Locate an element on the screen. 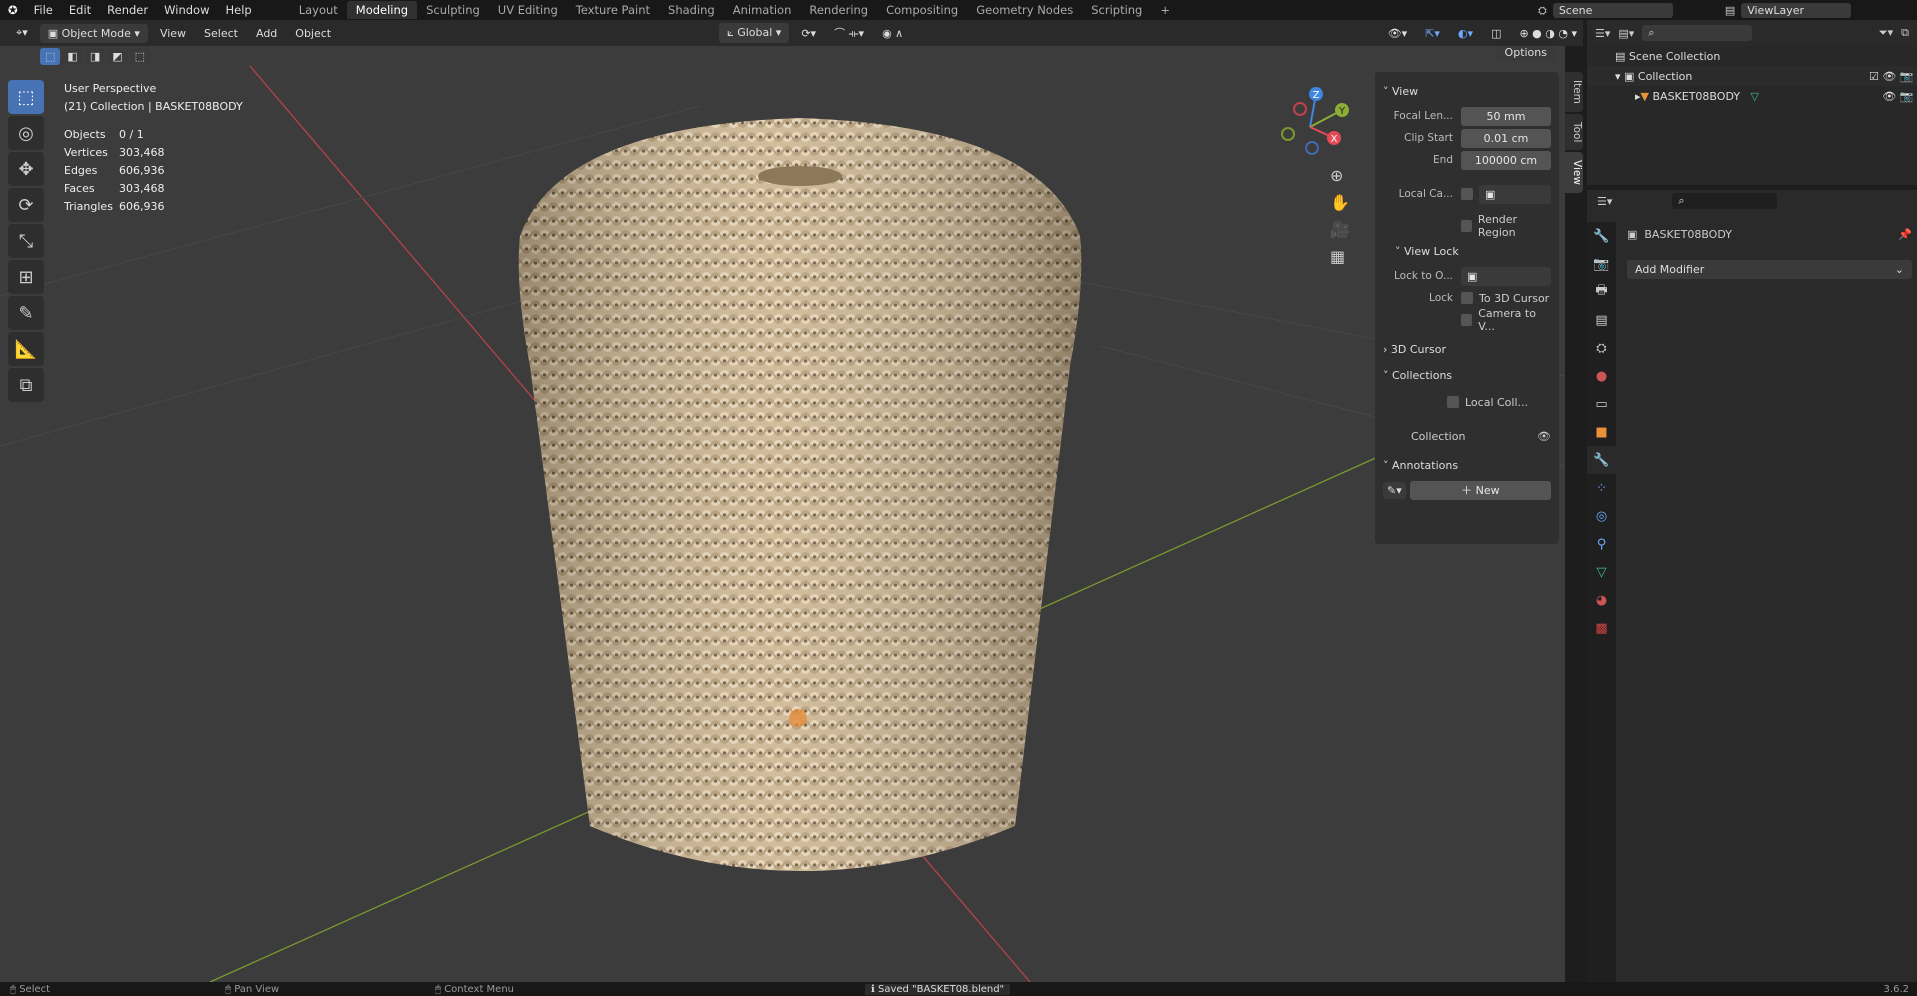 The image size is (1917, 996). snap-icon: ⌒ ⟛▾ is located at coordinates (849, 33).